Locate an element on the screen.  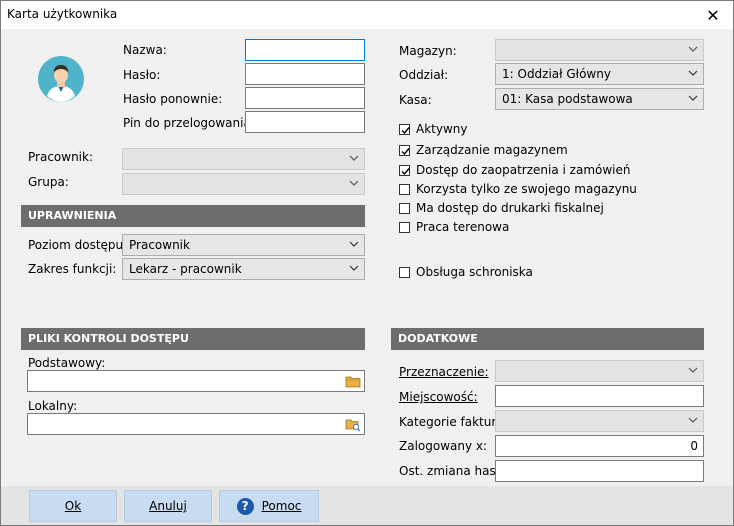
checkbox-label: Zarządzanie magazynem is located at coordinates (492, 150).